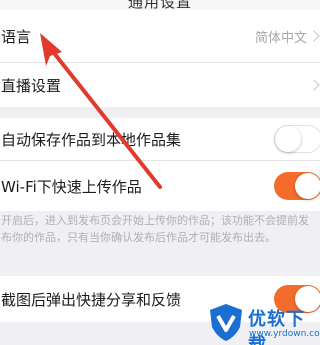 This screenshot has height=345, width=320. I want to click on watermark-brand: 优软下载, so click(276, 327).